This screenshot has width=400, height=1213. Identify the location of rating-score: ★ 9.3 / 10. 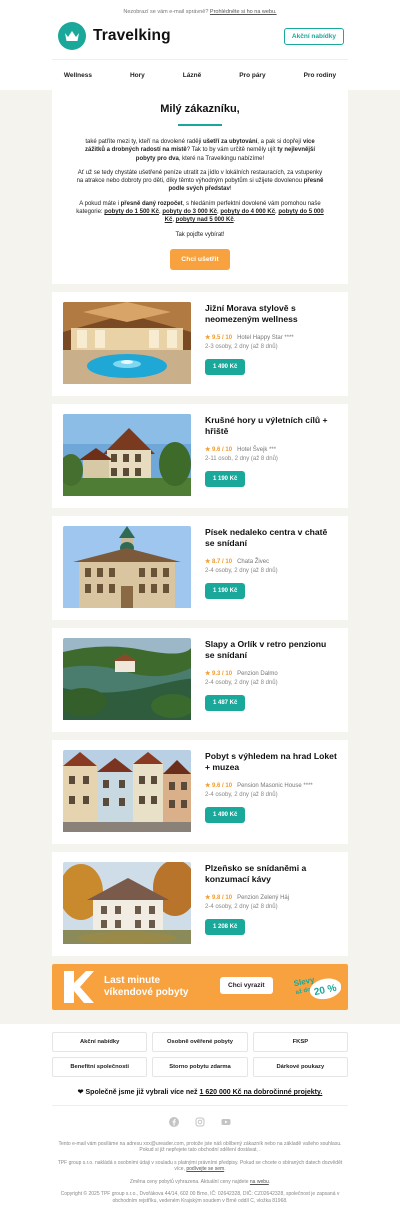
(219, 673).